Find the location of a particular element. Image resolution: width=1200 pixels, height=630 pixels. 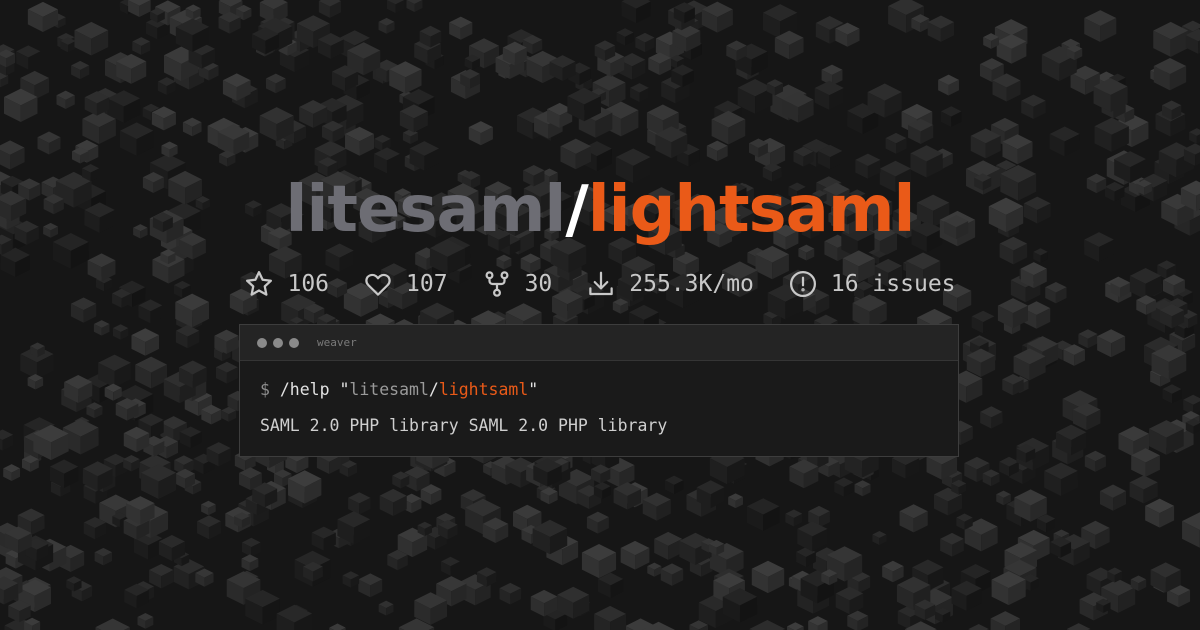

likes-count: 107 is located at coordinates (427, 284).